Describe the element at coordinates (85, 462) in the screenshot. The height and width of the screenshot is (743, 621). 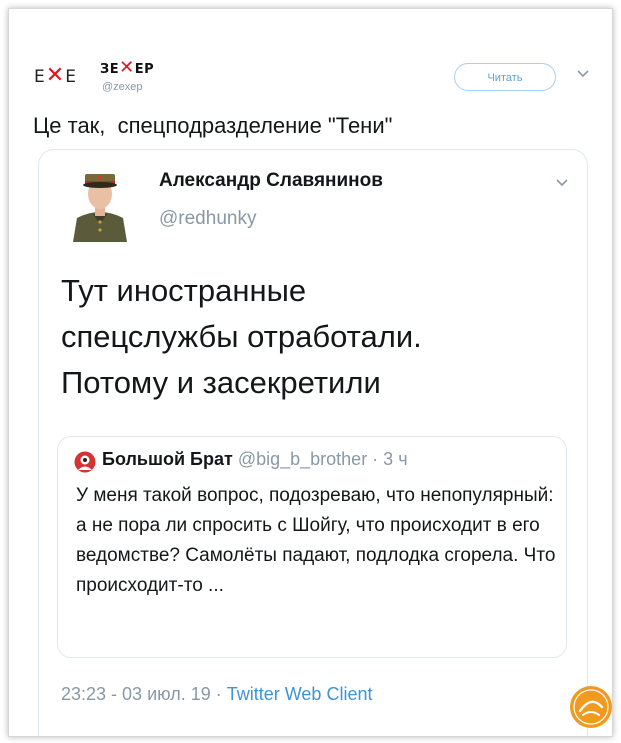
I see `big-brother-avatar-icon` at that location.